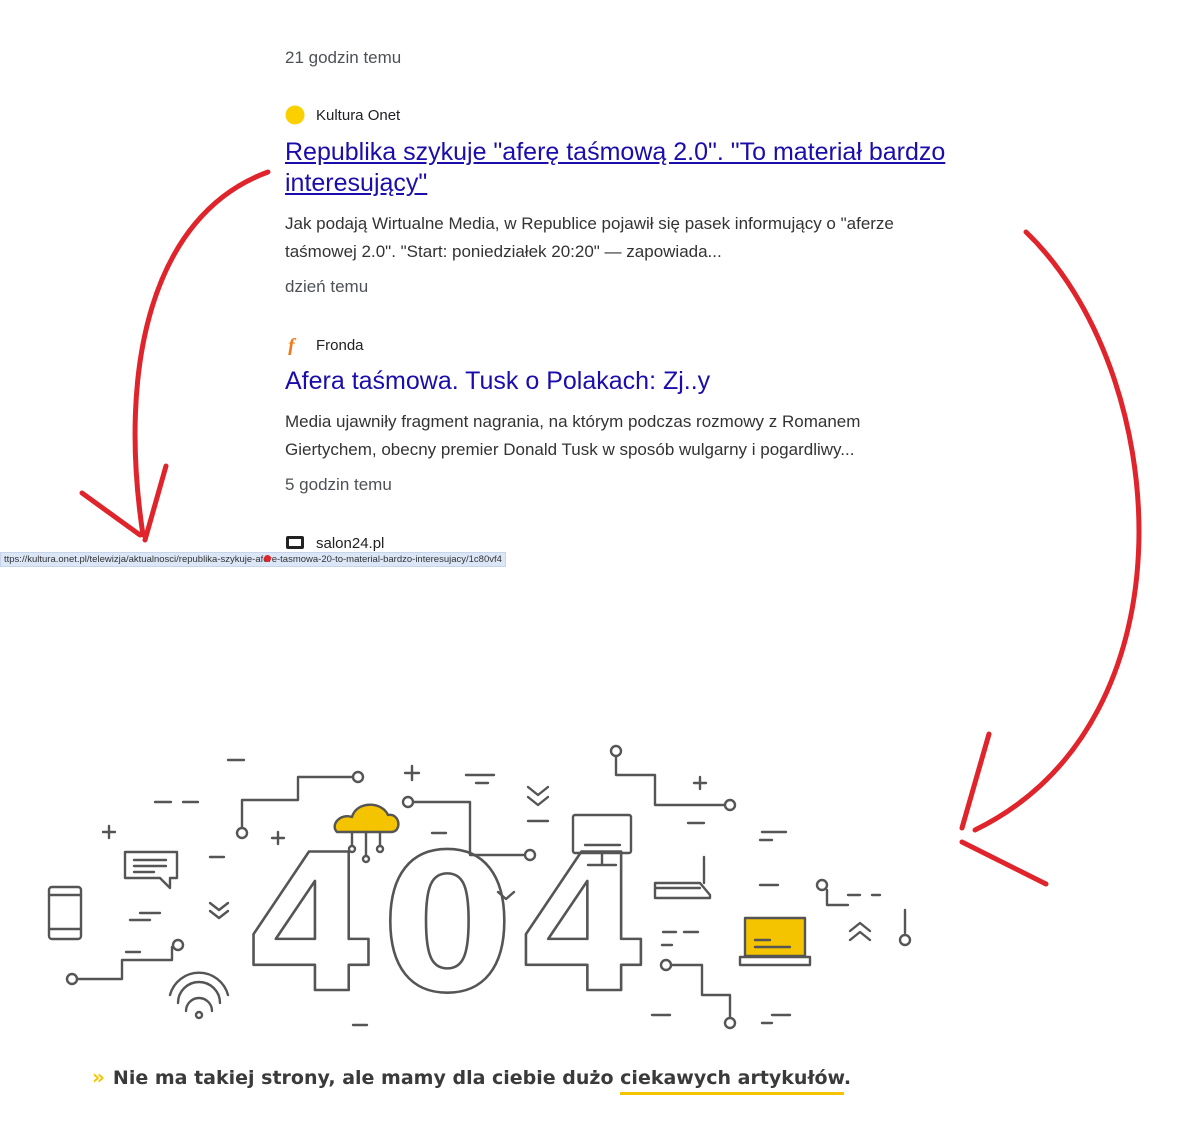  What do you see at coordinates (847, 1078) in the screenshot?
I see `message-suffix: .` at bounding box center [847, 1078].